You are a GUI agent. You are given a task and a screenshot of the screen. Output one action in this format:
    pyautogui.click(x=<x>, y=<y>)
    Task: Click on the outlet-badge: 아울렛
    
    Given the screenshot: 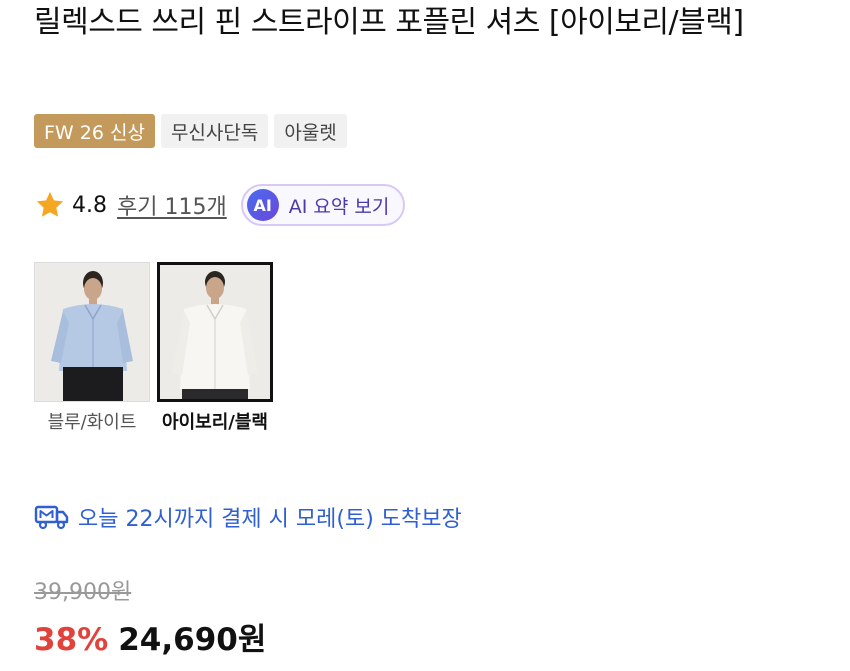 What is the action you would take?
    pyautogui.click(x=310, y=131)
    